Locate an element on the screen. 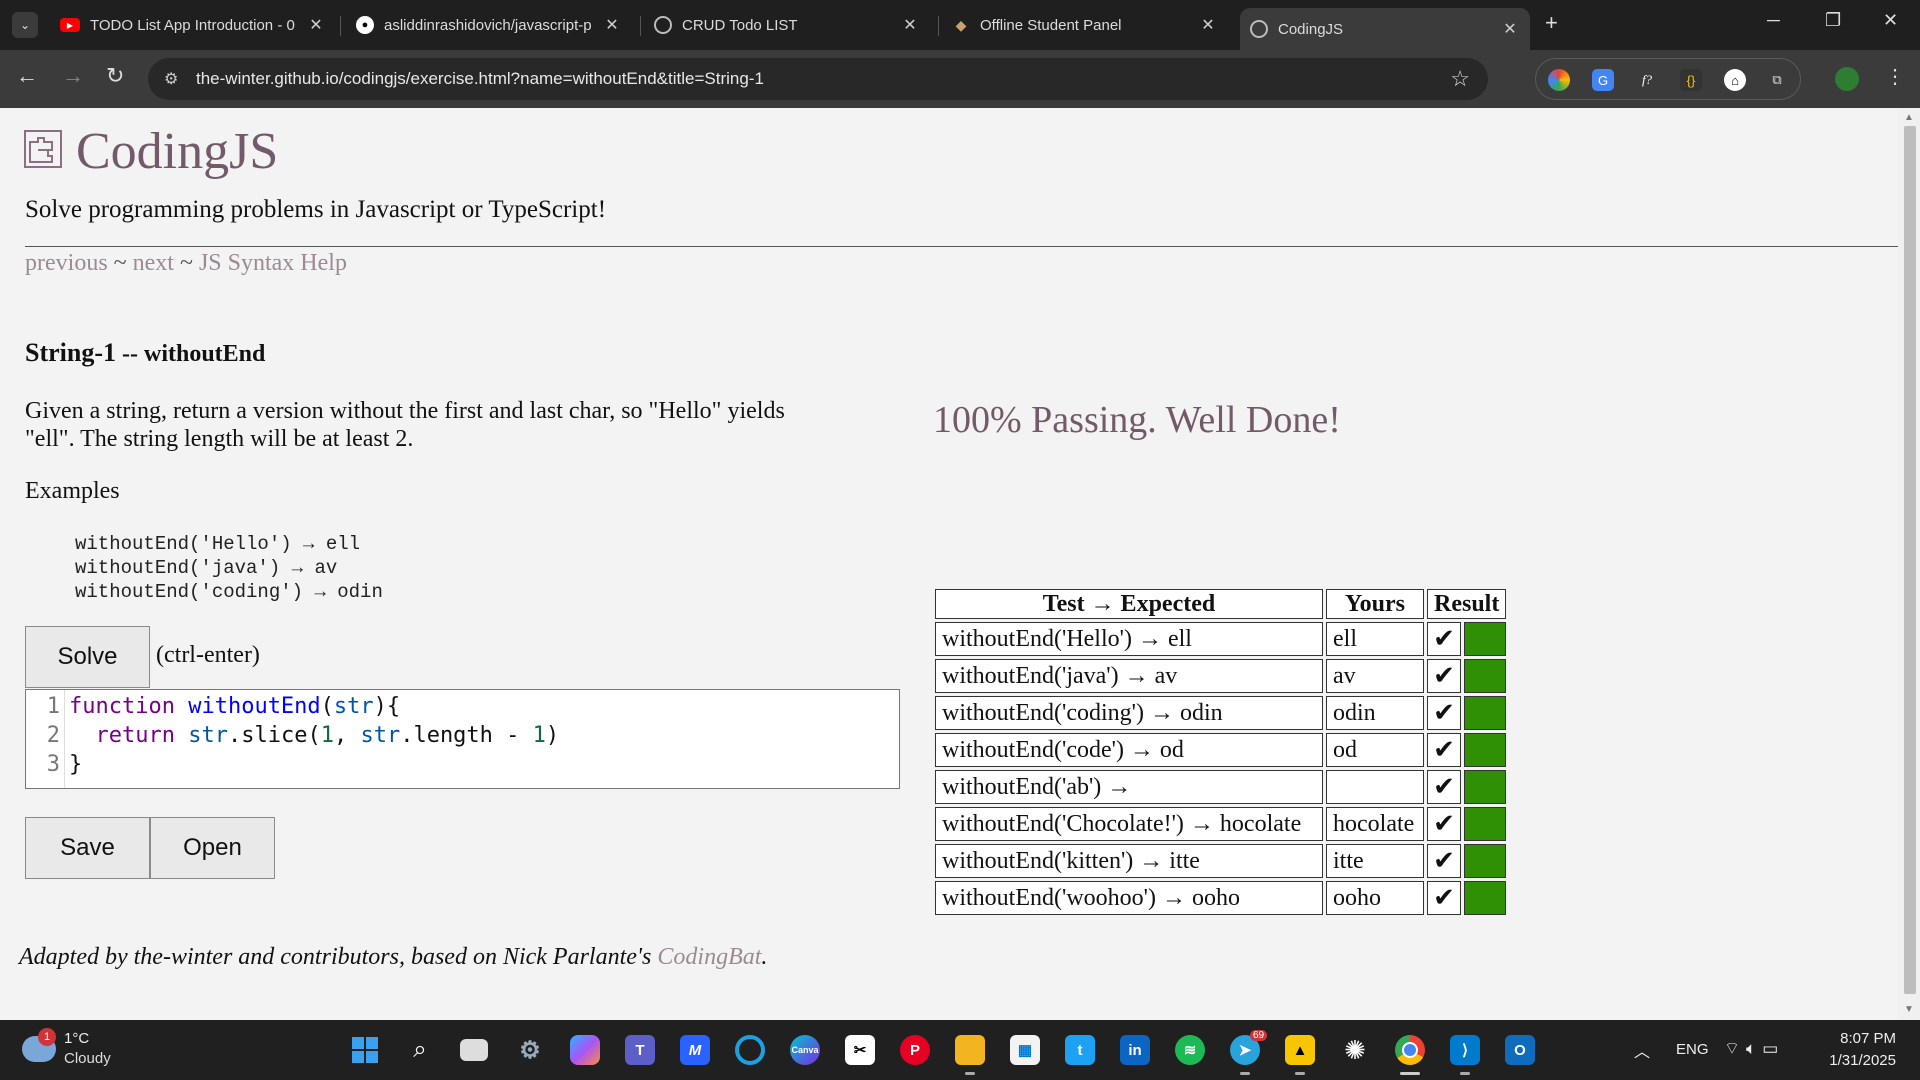  task-view-icon is located at coordinates (474, 1050).